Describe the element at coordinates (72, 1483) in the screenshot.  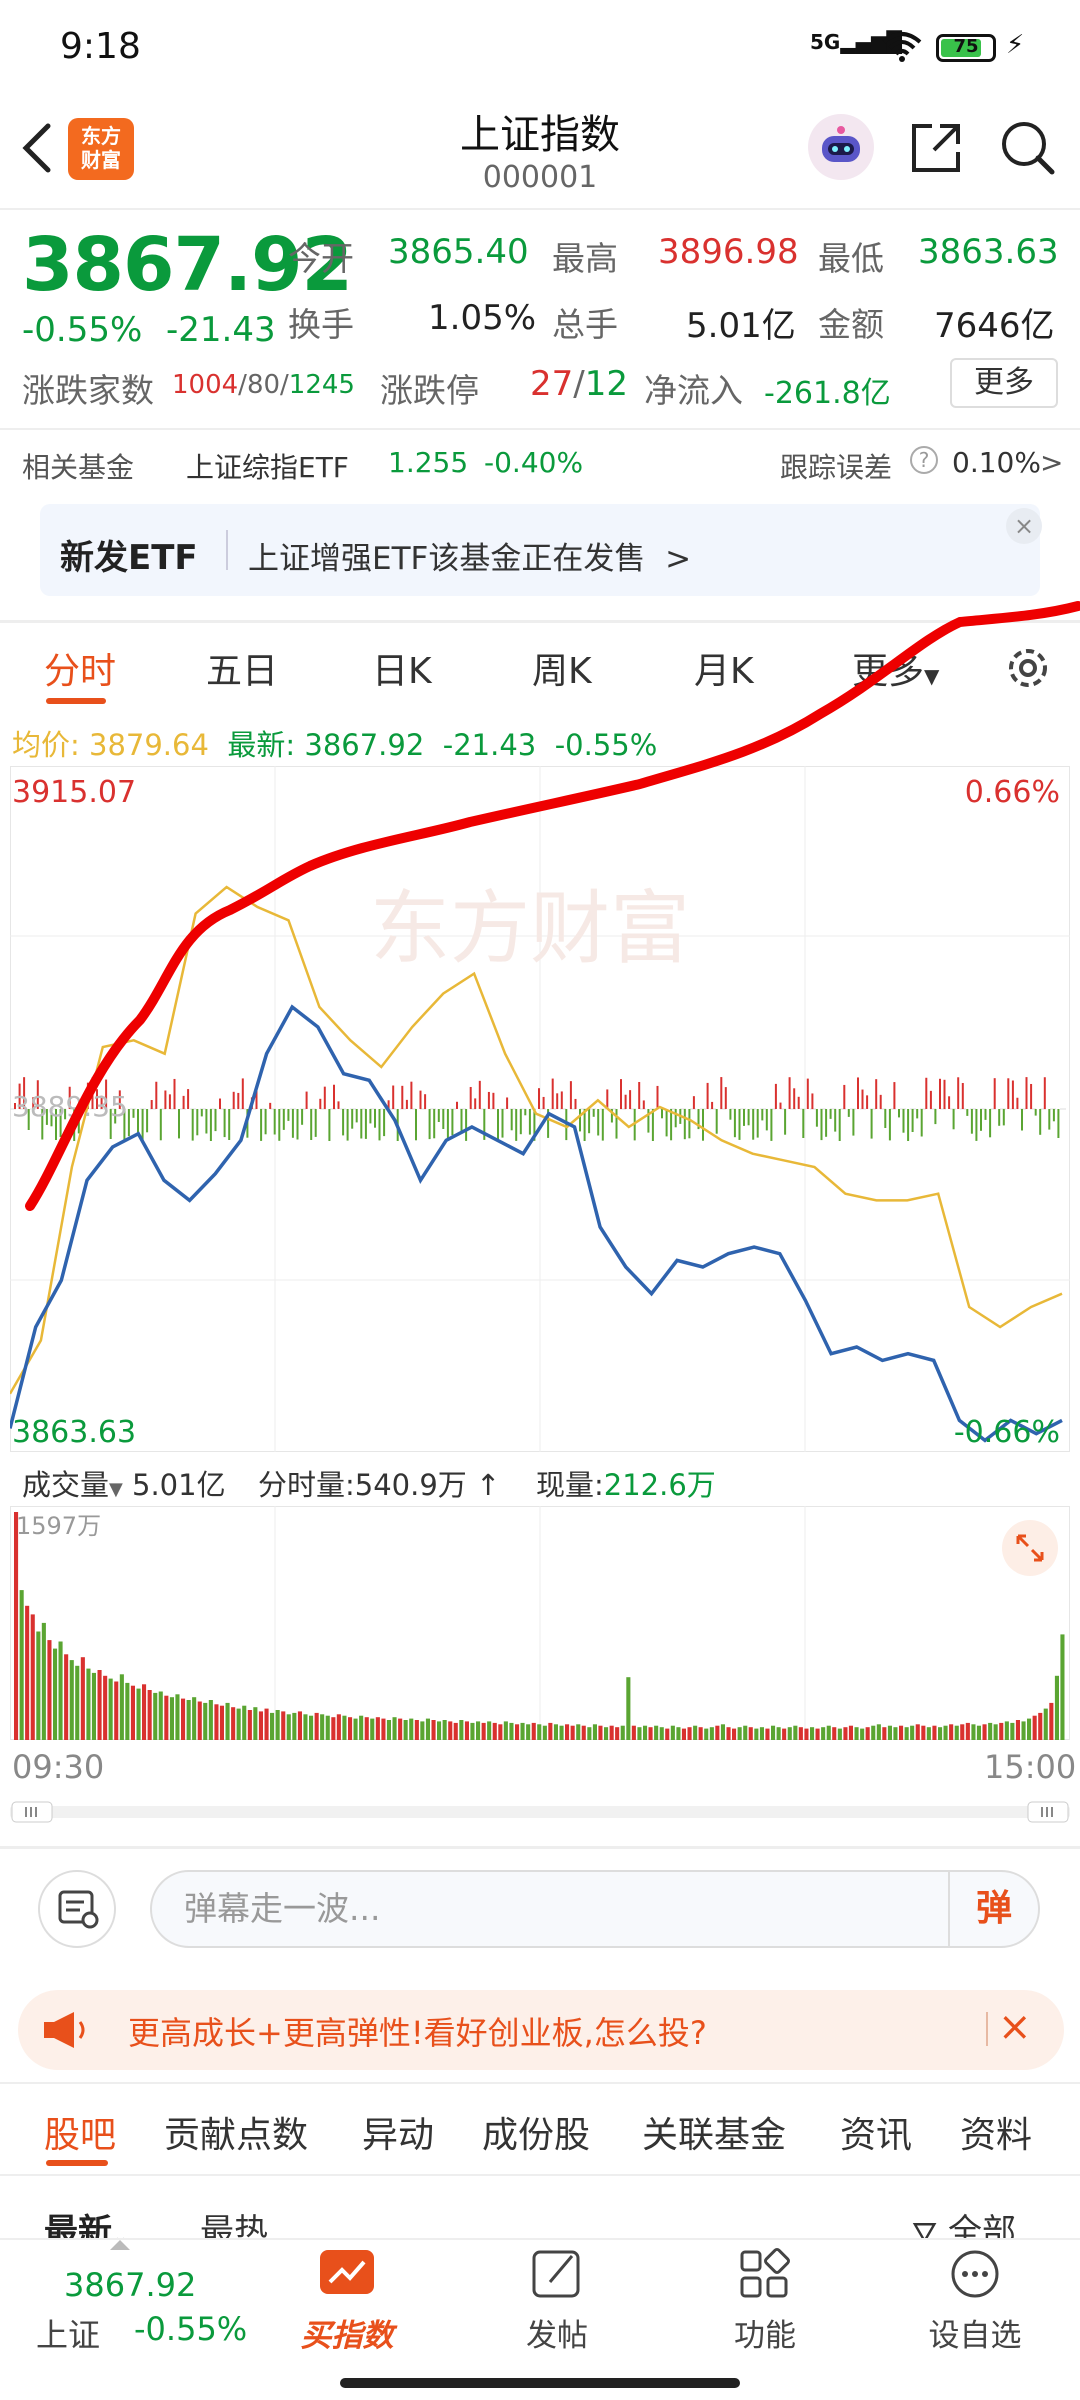
I see `volume-label: 成交量▼` at that location.